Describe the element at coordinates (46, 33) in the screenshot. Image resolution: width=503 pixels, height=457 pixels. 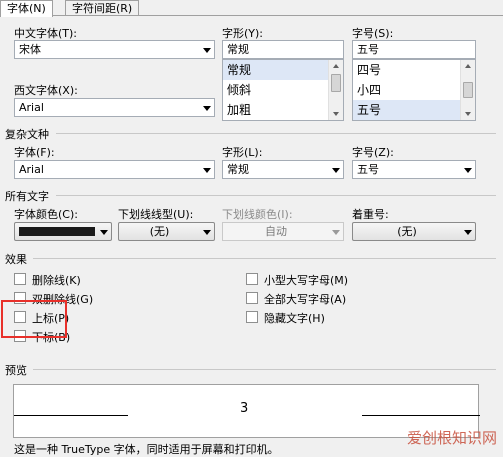
I see `chinese-font-label: 中文字体(T):` at that location.